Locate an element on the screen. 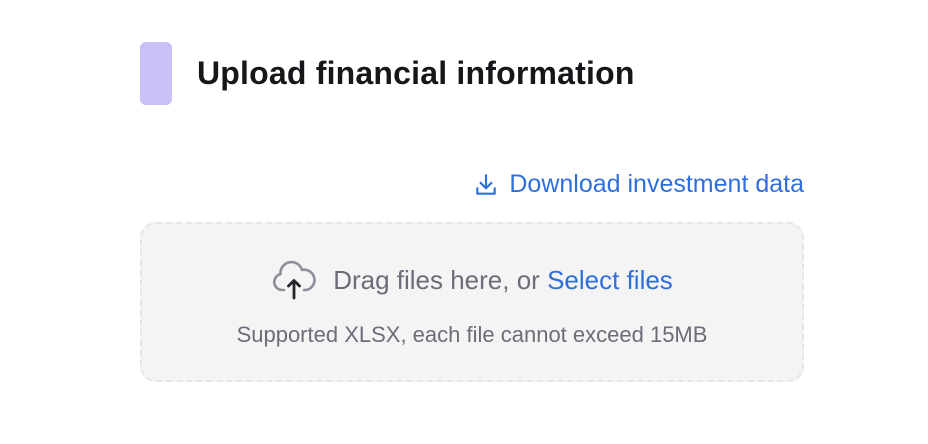  section-header: Upload financial information is located at coordinates (387, 73).